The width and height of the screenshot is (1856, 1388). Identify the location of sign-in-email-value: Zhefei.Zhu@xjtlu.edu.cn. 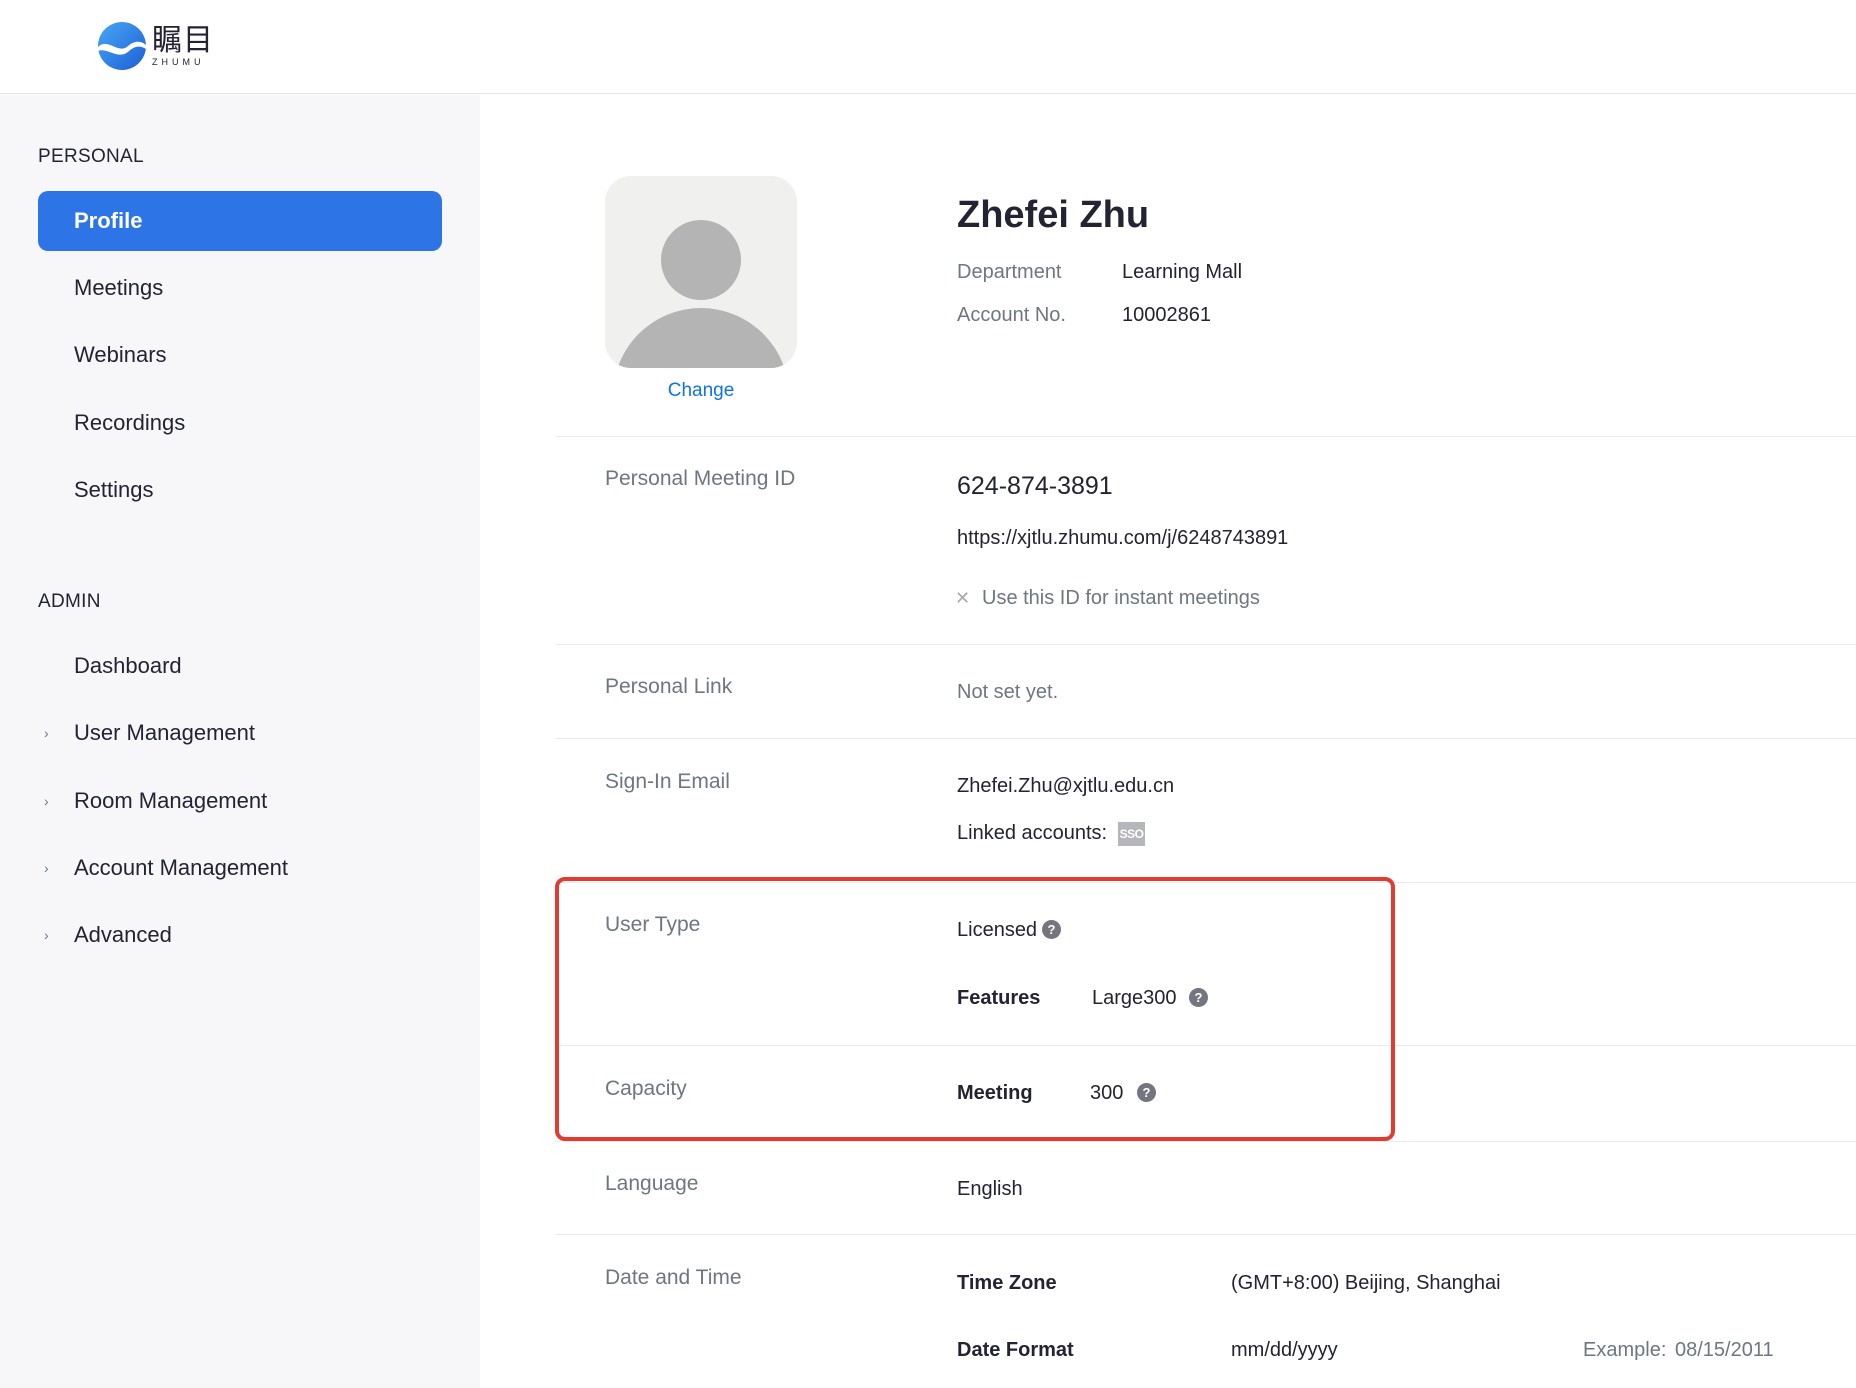
(1066, 786).